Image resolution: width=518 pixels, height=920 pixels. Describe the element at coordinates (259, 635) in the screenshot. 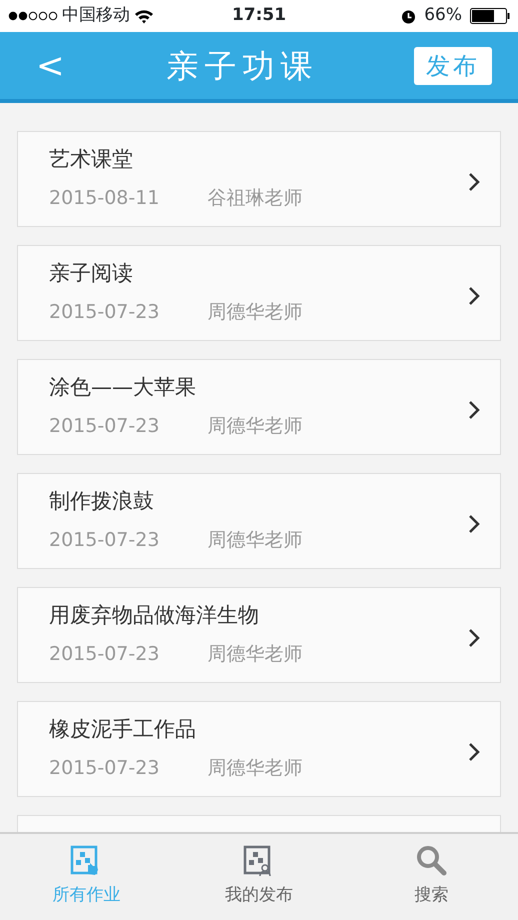

I see `lesson-card: 用废弃物品做海洋生物 2015-07-23 周德华老师` at that location.